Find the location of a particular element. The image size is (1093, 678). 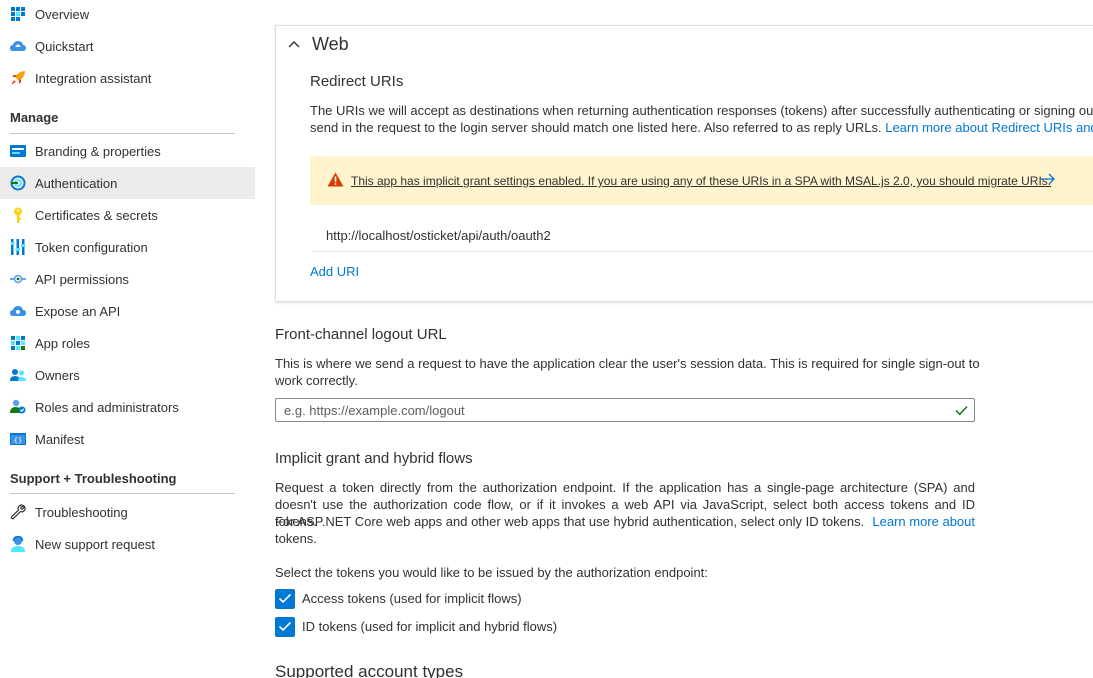

sidebar-item-label: Owners is located at coordinates (57, 375).